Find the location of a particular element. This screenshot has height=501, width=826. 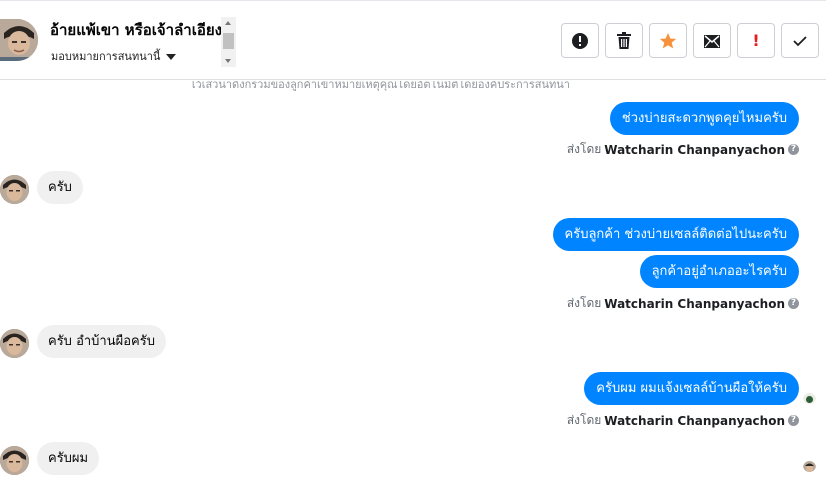

contact-avatar is located at coordinates (19, 40).